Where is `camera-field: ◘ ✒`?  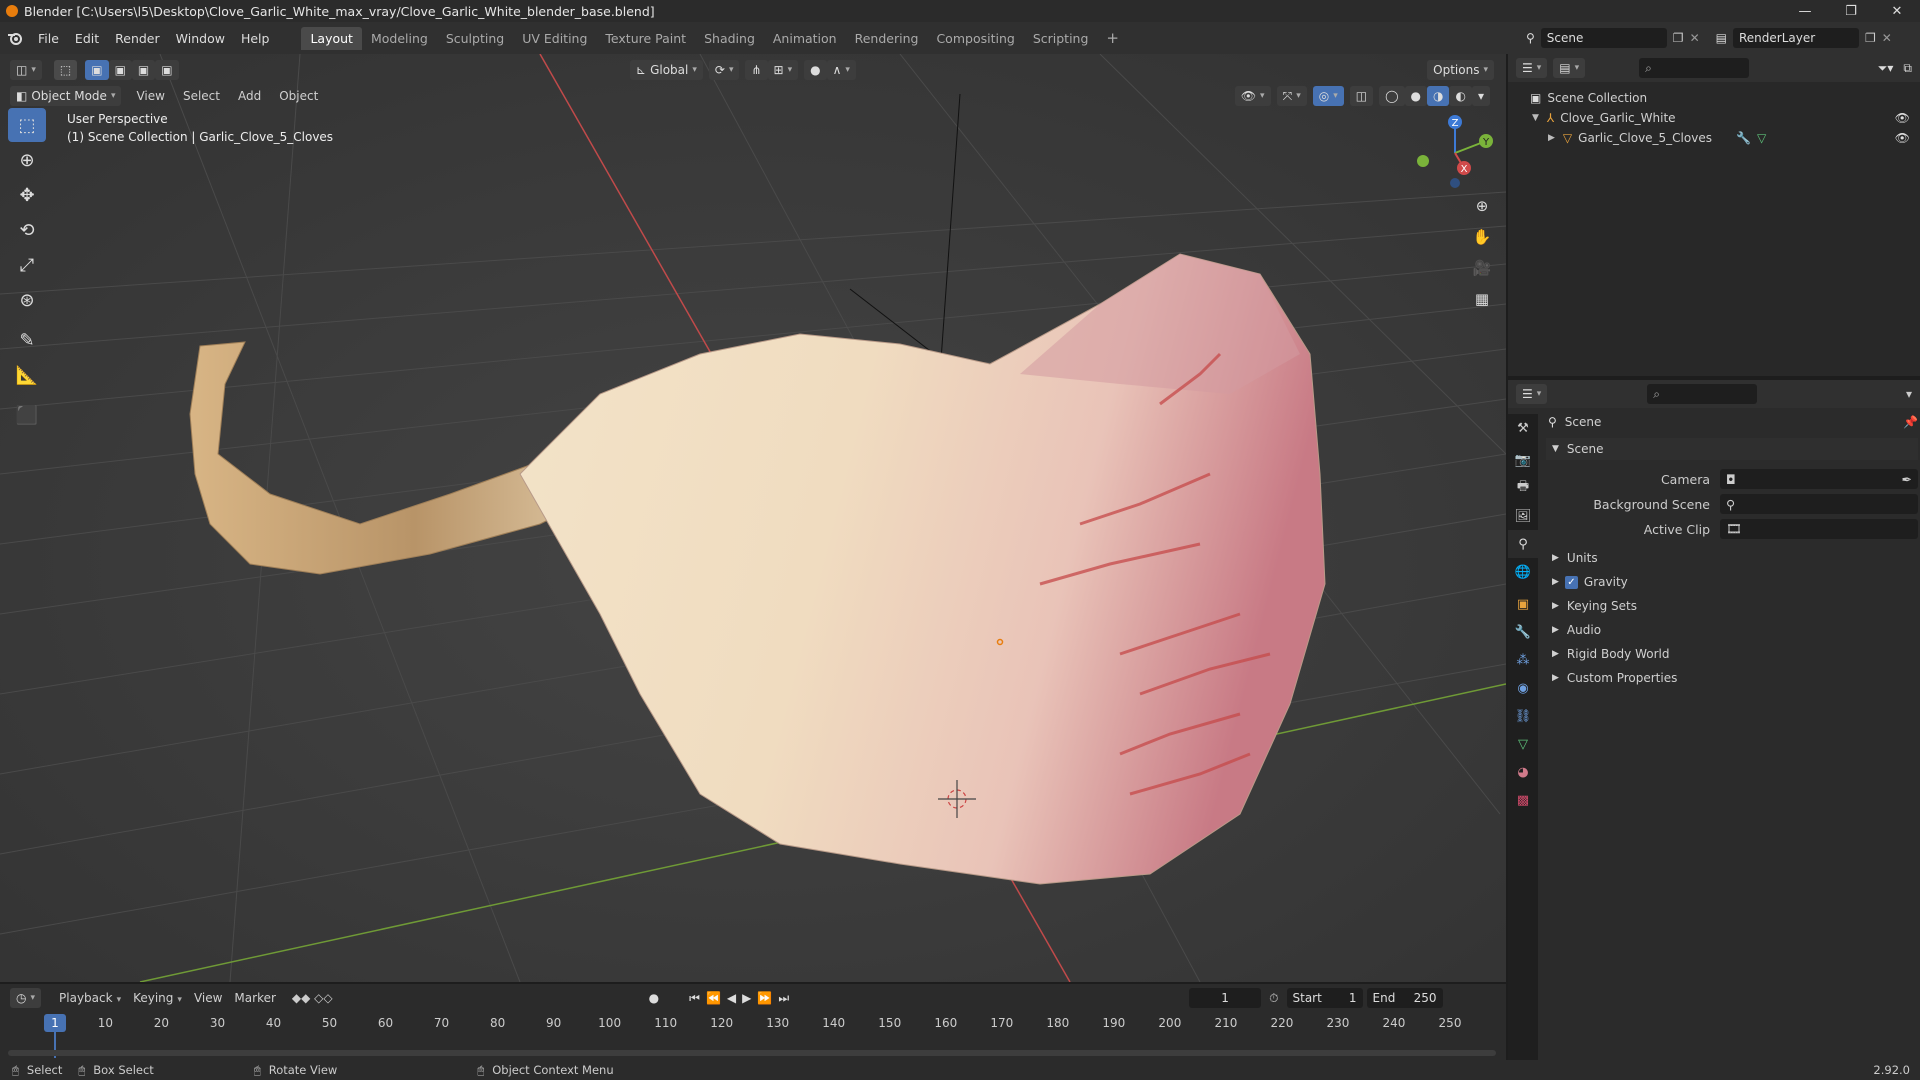 camera-field: ◘ ✒ is located at coordinates (1819, 479).